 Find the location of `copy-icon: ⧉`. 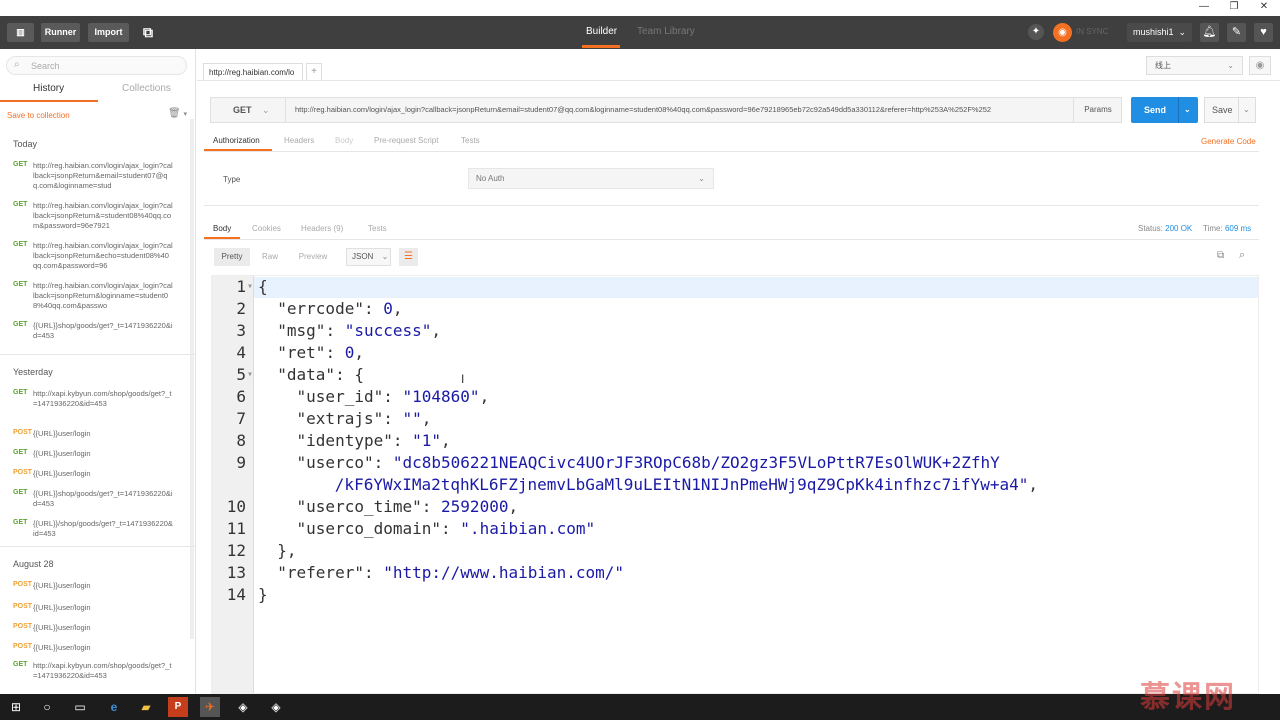

copy-icon: ⧉ is located at coordinates (1220, 255).